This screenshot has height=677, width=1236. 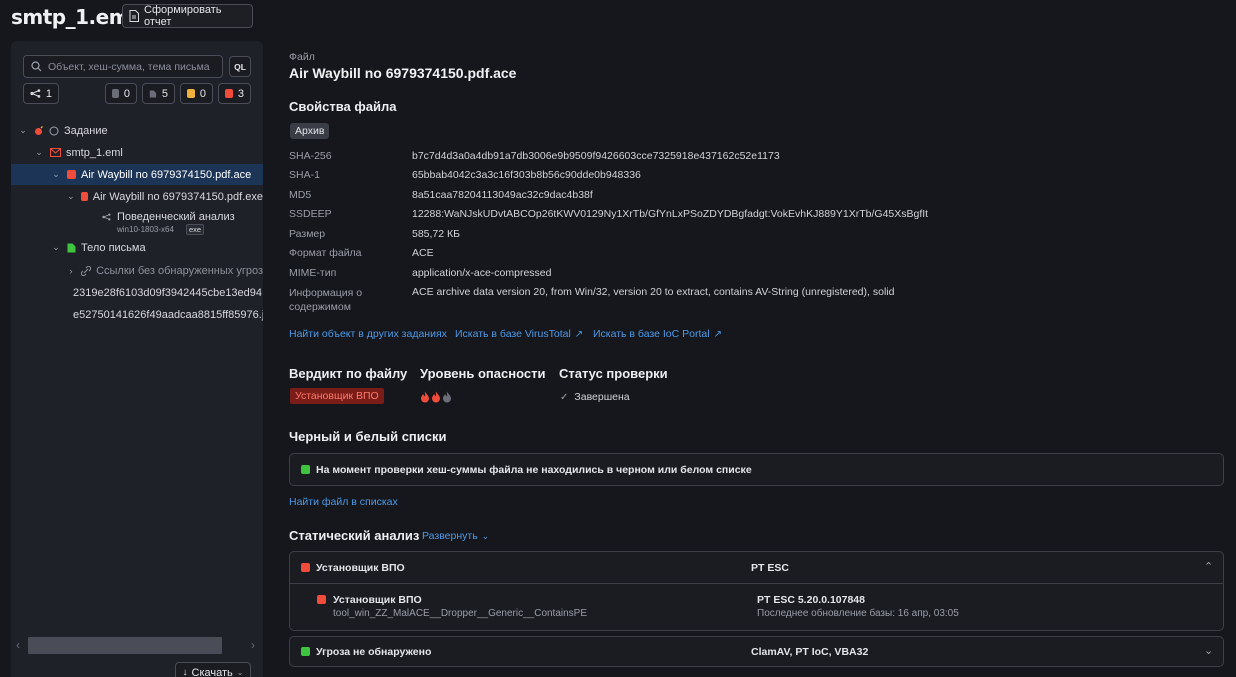 What do you see at coordinates (125, 645) in the screenshot?
I see `horizontal-scrollbar` at bounding box center [125, 645].